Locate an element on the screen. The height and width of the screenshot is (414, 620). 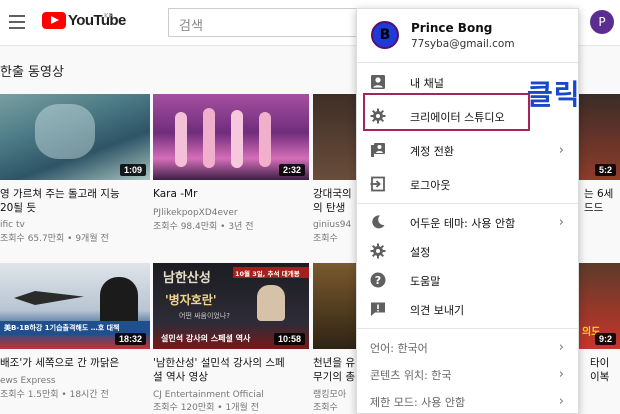
thumbnail-headline-text: '병자호란' is located at coordinates (191, 300).